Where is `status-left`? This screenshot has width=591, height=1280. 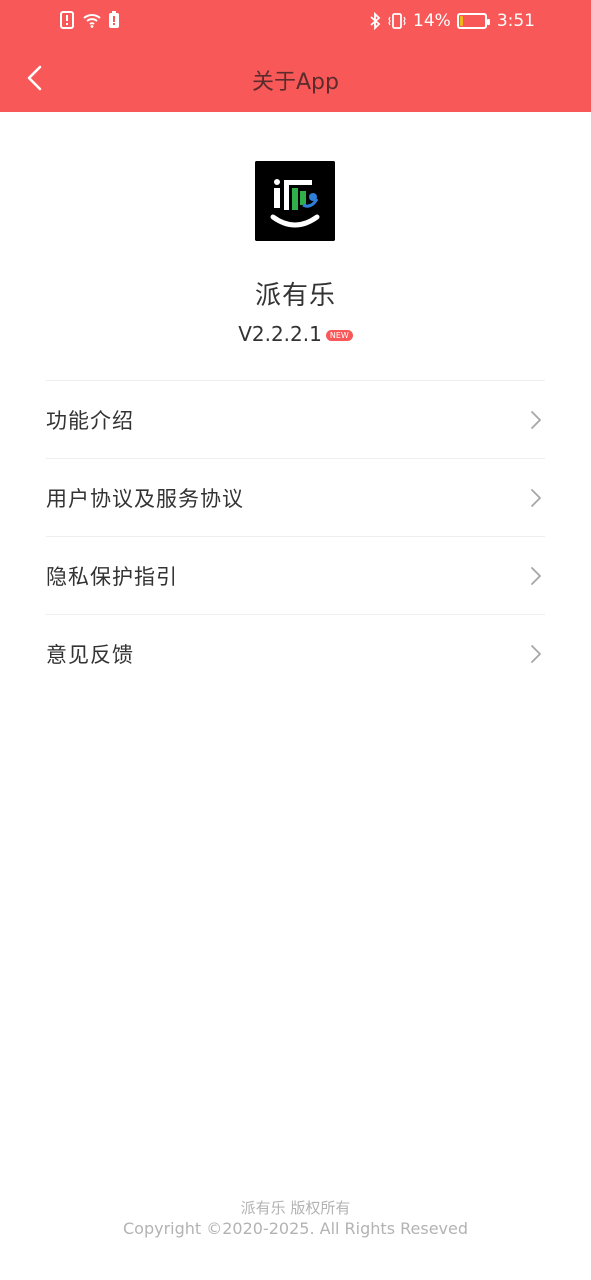 status-left is located at coordinates (89, 20).